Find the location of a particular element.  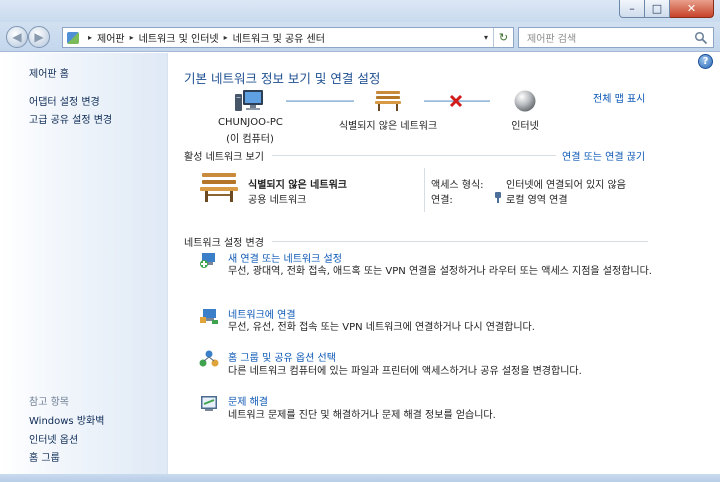

caption-buttons: – □ ✕ is located at coordinates (666, 9).